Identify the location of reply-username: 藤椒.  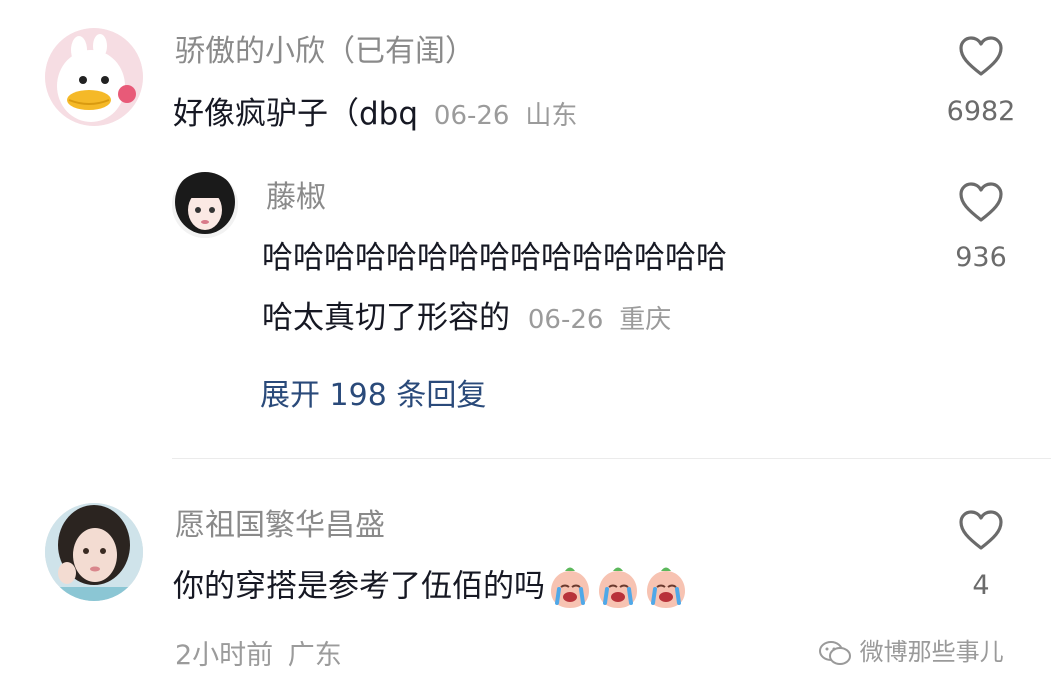
(296, 198).